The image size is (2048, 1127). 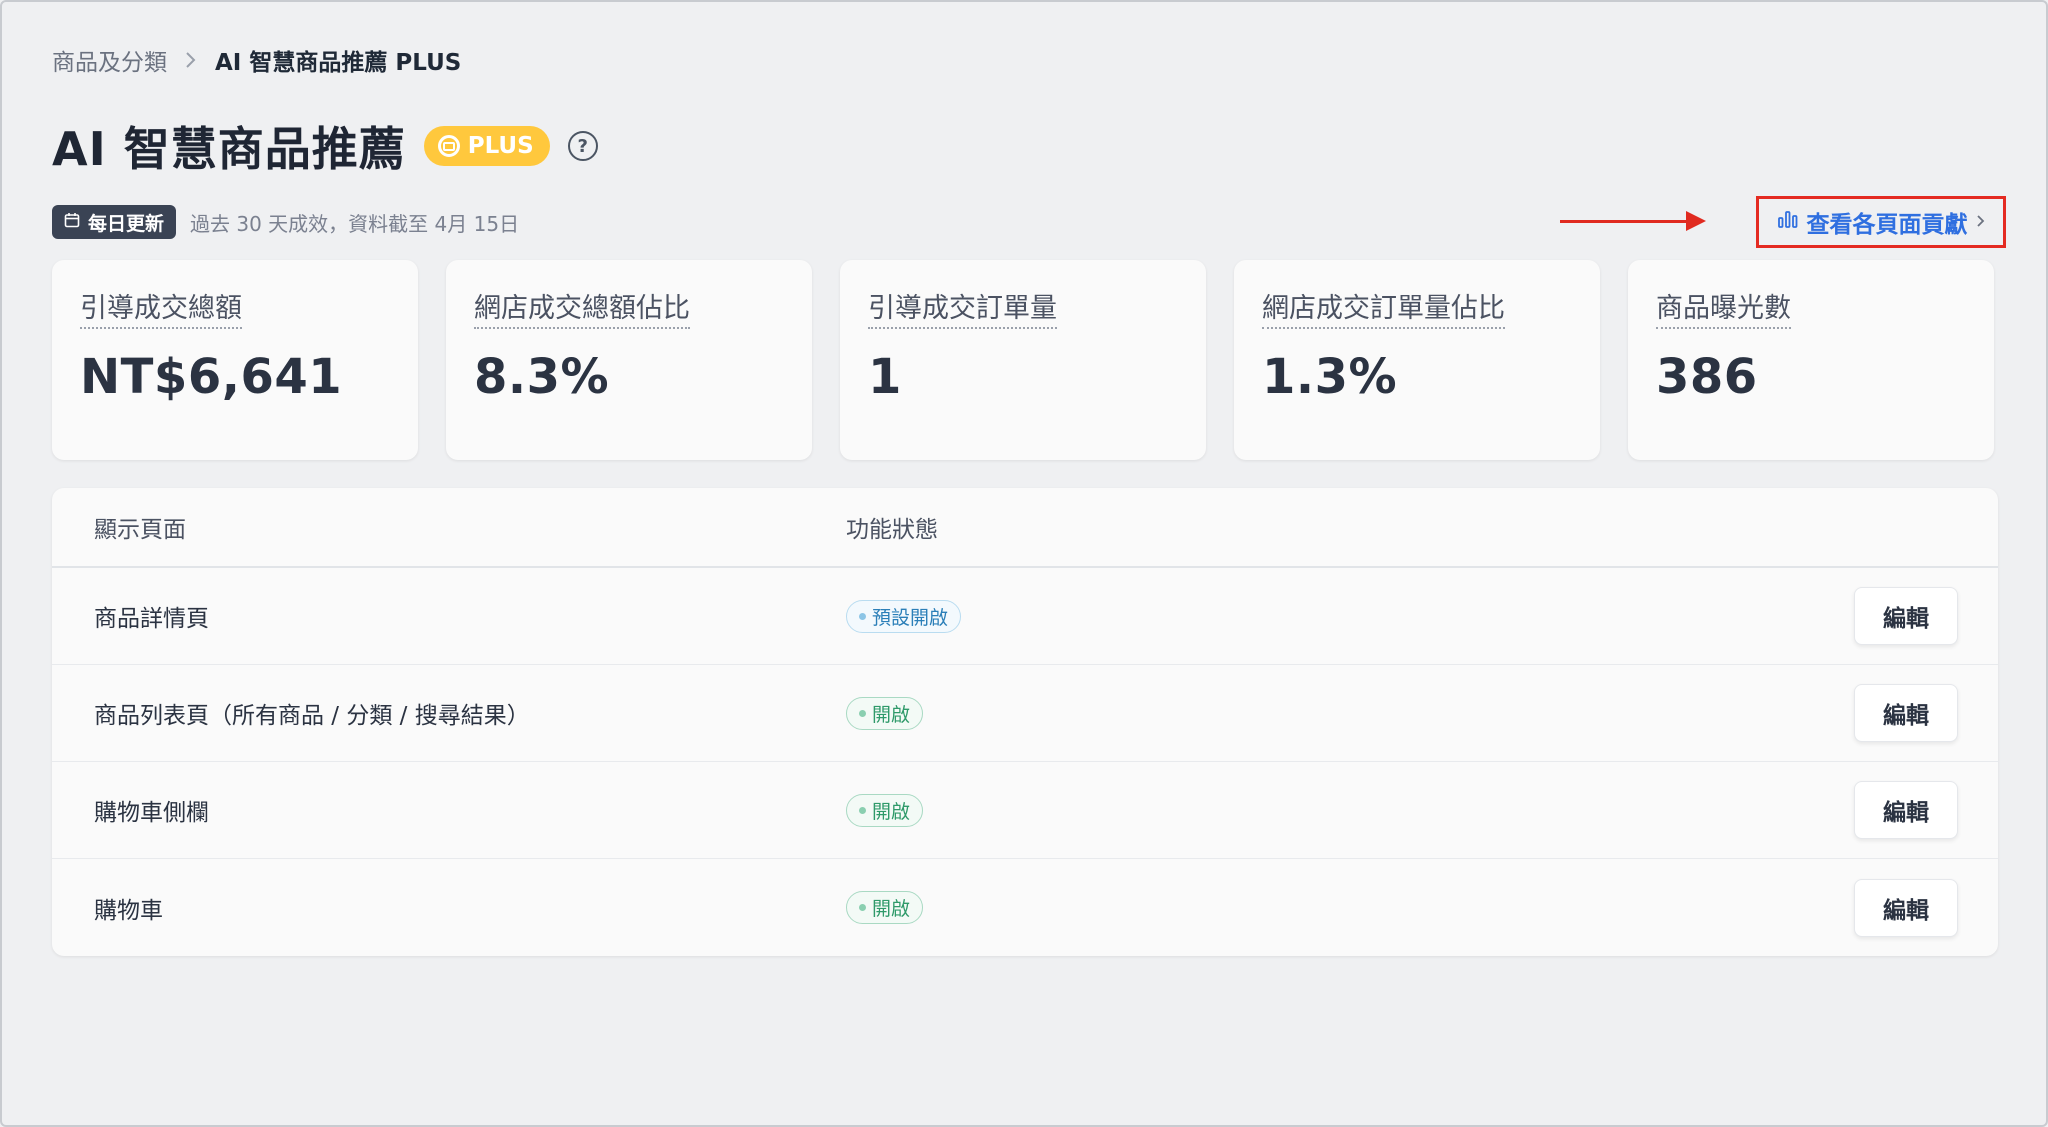 What do you see at coordinates (500, 146) in the screenshot?
I see `plus-badge-label: PLUS` at bounding box center [500, 146].